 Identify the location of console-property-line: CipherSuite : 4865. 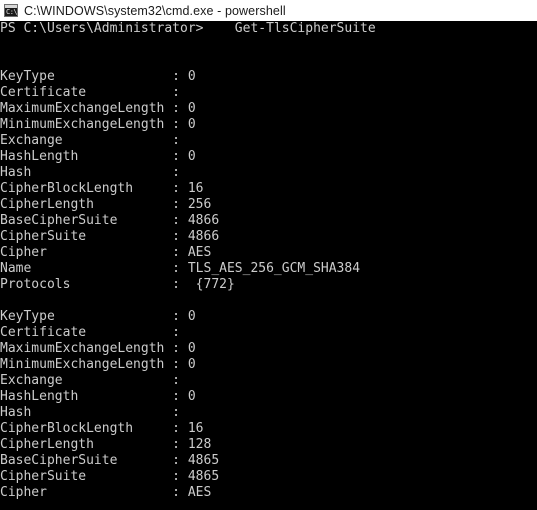
(110, 476).